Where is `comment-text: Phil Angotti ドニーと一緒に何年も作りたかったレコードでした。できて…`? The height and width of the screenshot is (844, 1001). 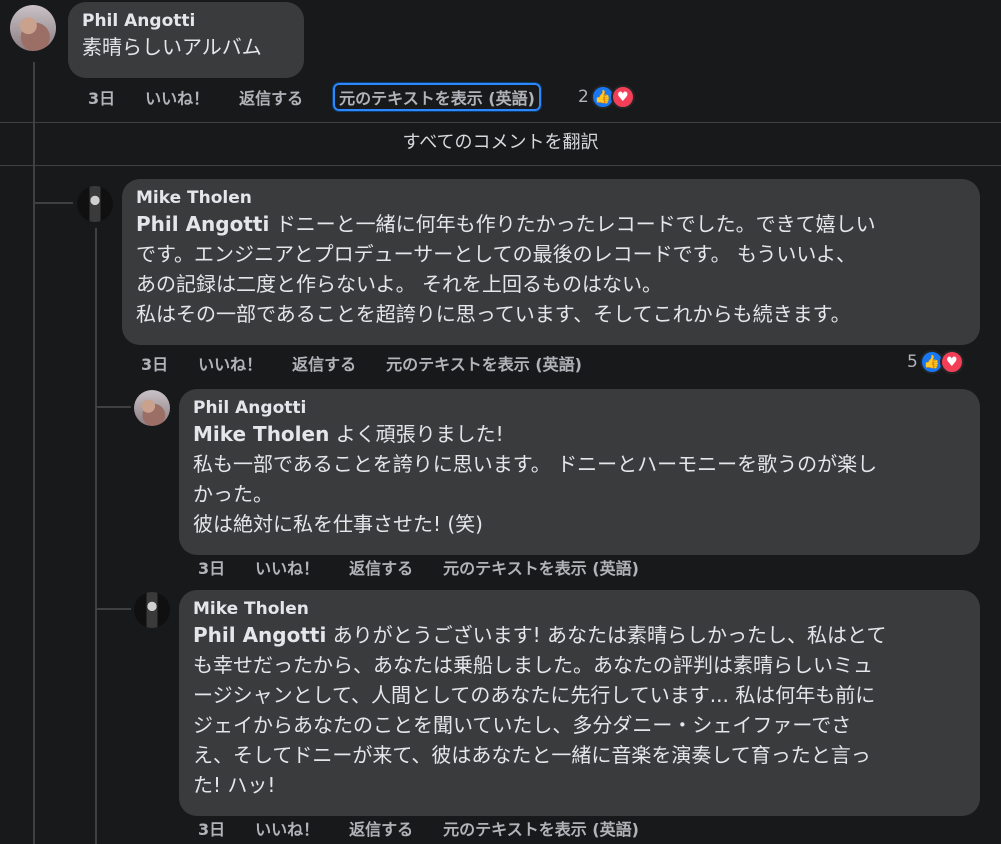 comment-text: Phil Angotti ドニーと一緒に何年も作りたかったレコードでした。できて… is located at coordinates (506, 269).